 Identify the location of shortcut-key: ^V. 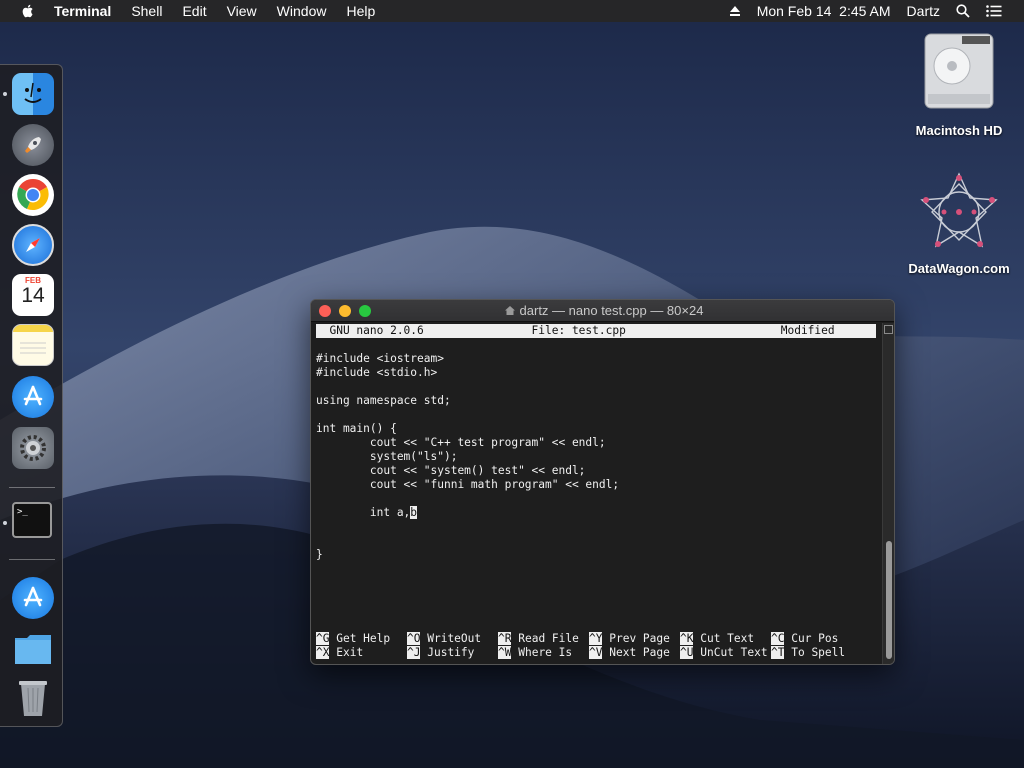
(596, 652).